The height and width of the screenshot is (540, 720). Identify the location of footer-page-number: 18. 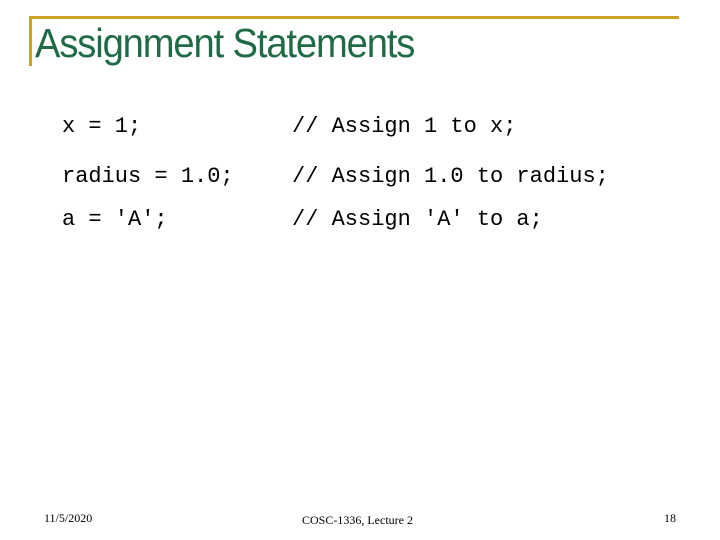
(670, 518).